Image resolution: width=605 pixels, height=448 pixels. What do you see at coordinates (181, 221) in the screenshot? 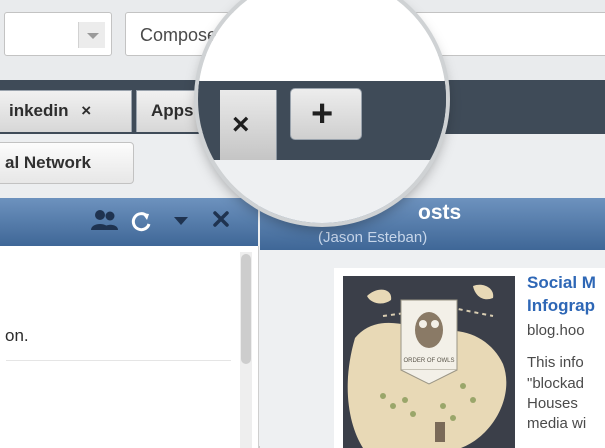
I see `dropdown-icon` at bounding box center [181, 221].